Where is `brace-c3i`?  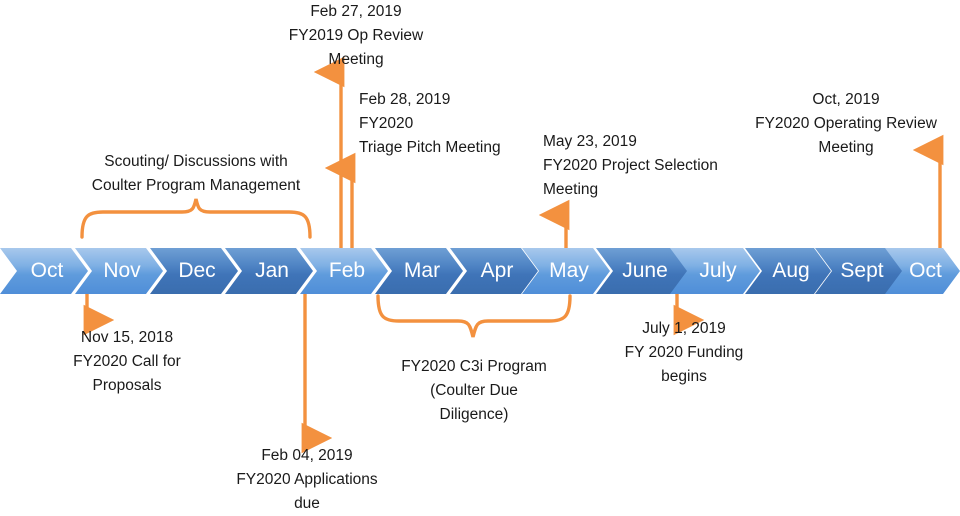 brace-c3i is located at coordinates (474, 316).